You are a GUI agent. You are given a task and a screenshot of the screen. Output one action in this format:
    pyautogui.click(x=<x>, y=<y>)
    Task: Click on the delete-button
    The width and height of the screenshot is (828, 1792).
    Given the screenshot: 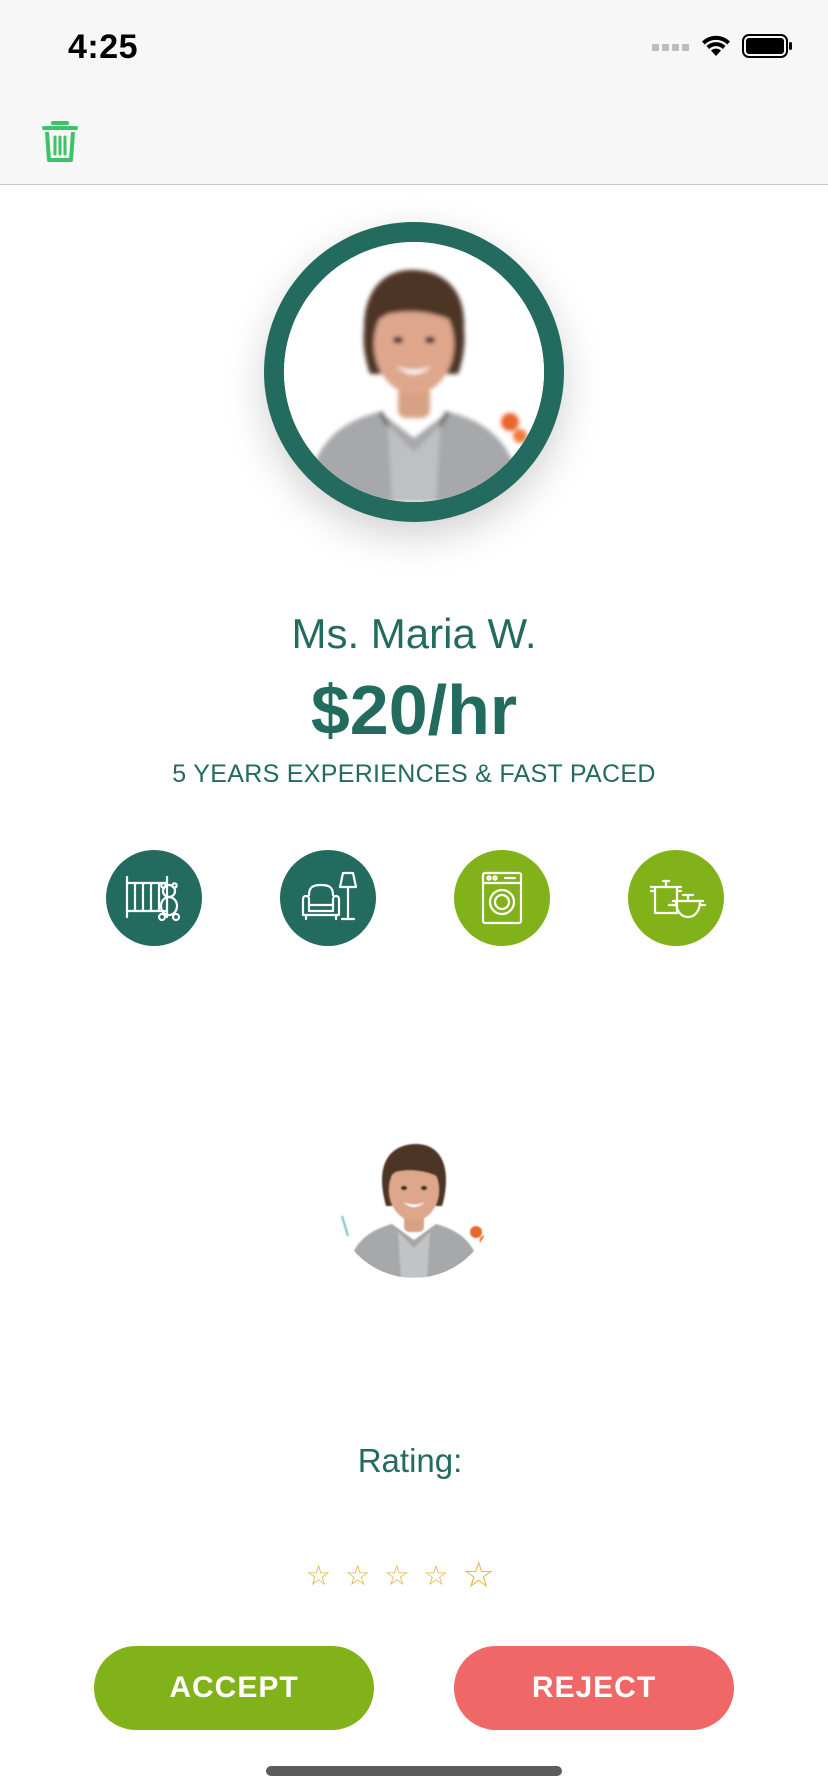 What is the action you would take?
    pyautogui.click(x=60, y=141)
    